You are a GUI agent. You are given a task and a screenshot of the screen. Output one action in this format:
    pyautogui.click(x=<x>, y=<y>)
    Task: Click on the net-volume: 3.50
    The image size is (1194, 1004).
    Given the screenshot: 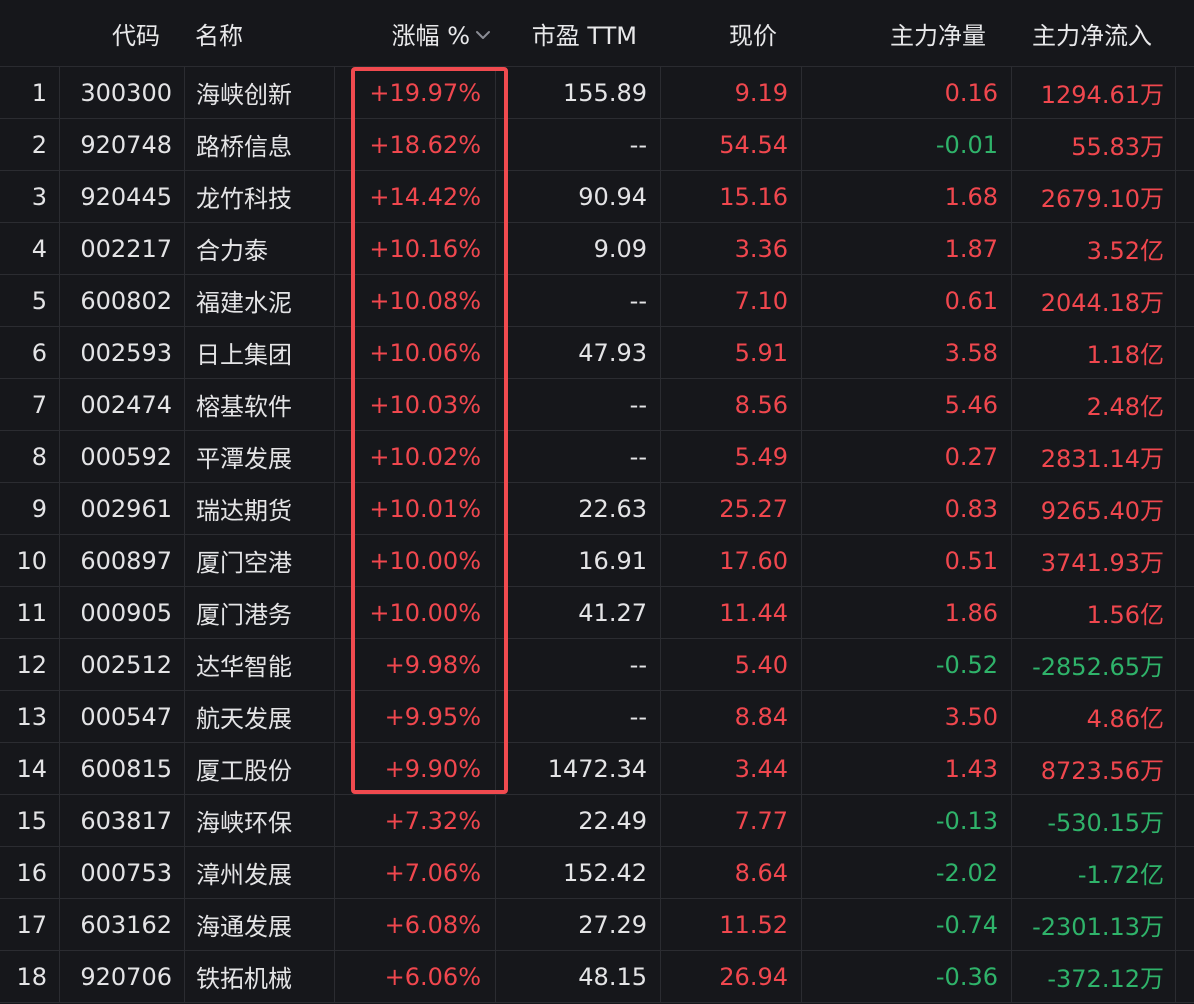 What is the action you would take?
    pyautogui.click(x=907, y=716)
    